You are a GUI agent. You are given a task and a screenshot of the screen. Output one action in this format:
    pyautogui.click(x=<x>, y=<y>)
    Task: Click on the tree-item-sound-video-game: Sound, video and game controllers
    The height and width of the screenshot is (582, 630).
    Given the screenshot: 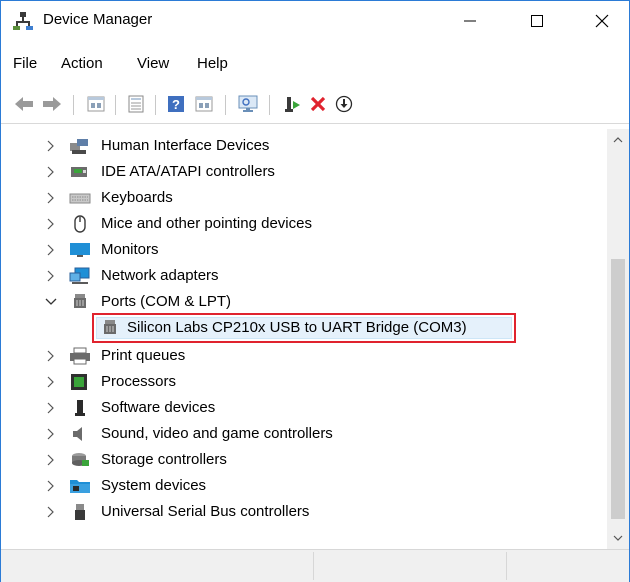 What is the action you would take?
    pyautogui.click(x=306, y=434)
    